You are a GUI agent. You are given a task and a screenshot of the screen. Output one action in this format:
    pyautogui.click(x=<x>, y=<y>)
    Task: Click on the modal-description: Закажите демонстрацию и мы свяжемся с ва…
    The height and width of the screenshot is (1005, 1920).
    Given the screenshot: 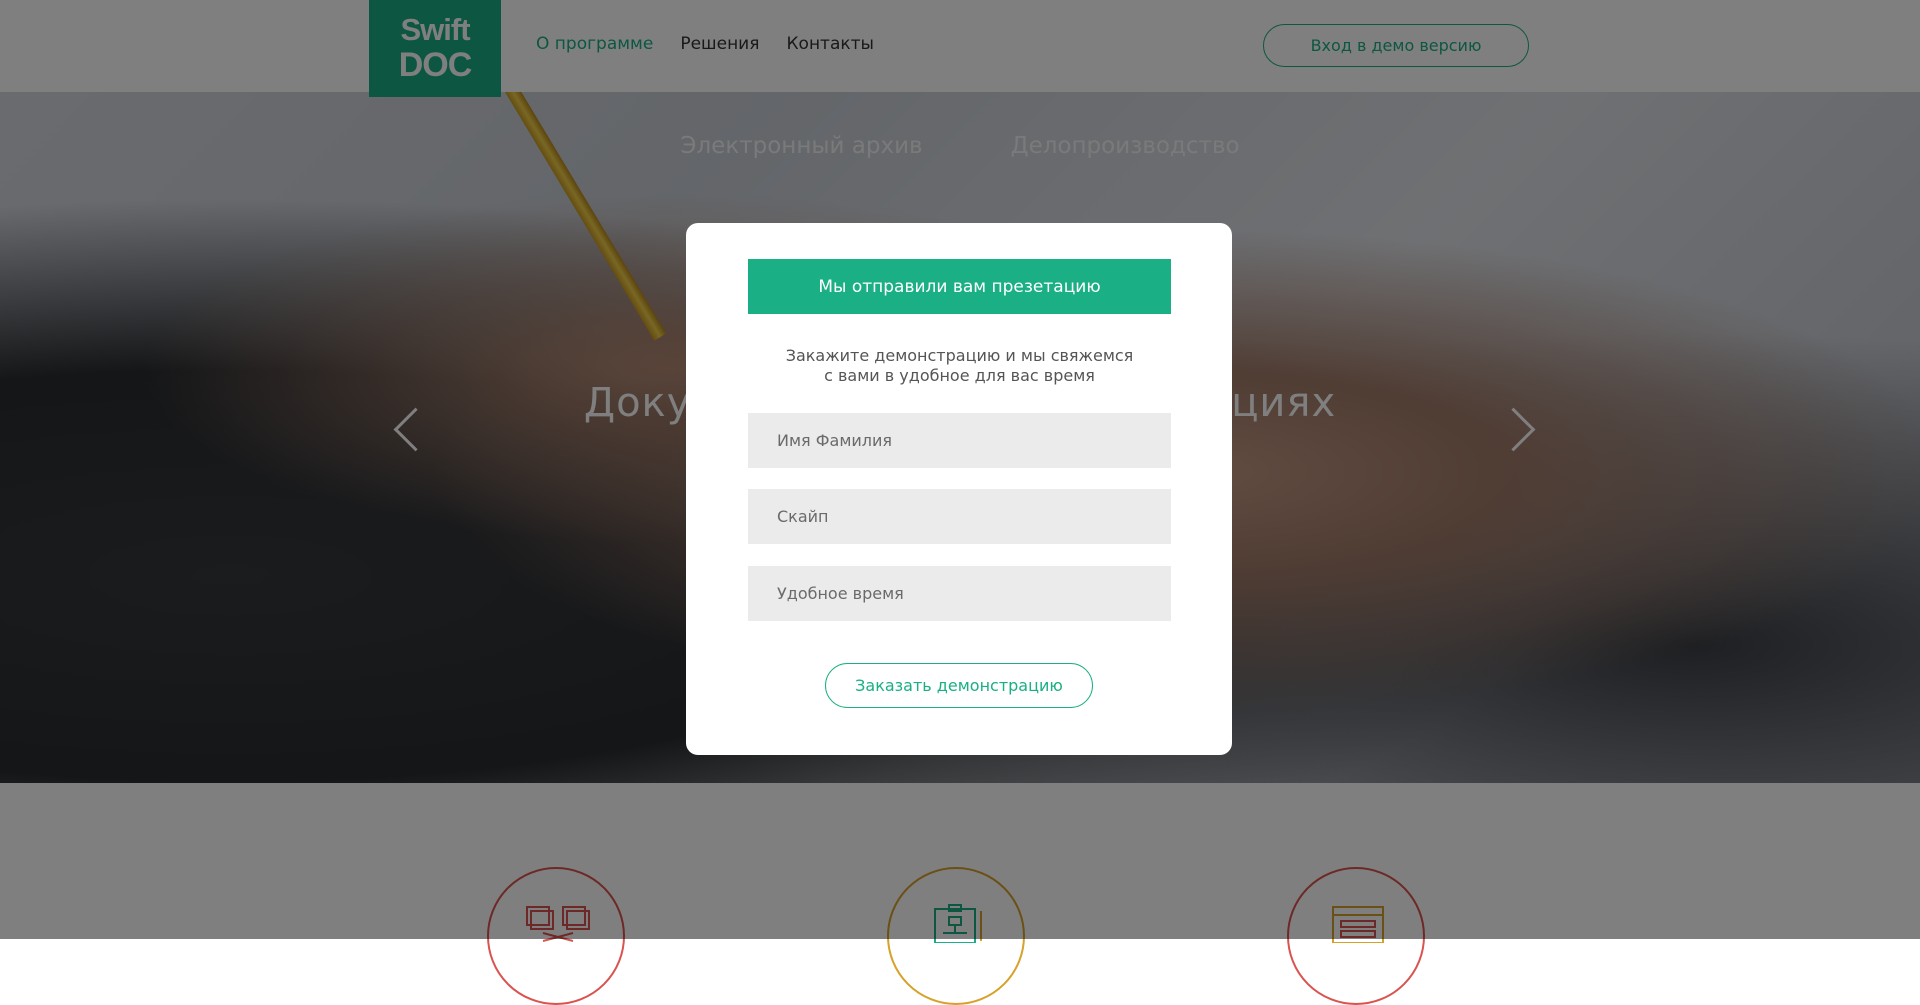 What is the action you would take?
    pyautogui.click(x=959, y=366)
    